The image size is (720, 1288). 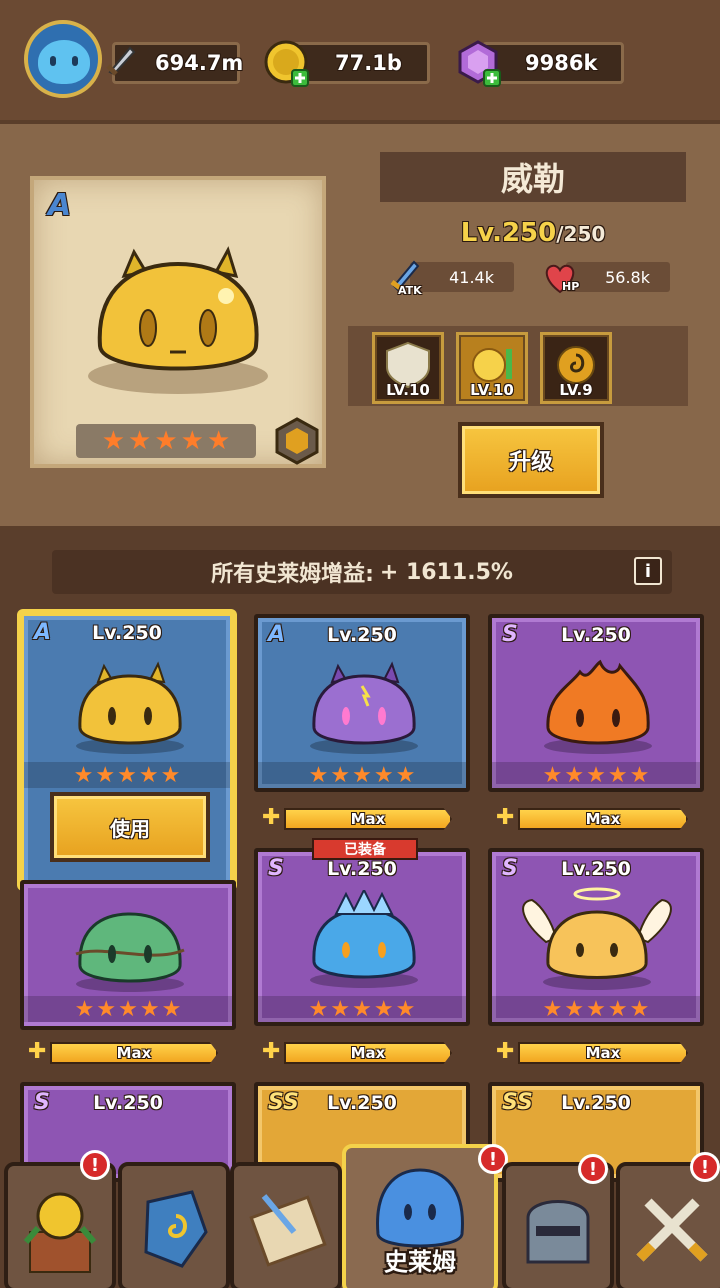 I want to click on nav-slime: 史莱姆, so click(x=420, y=1216).